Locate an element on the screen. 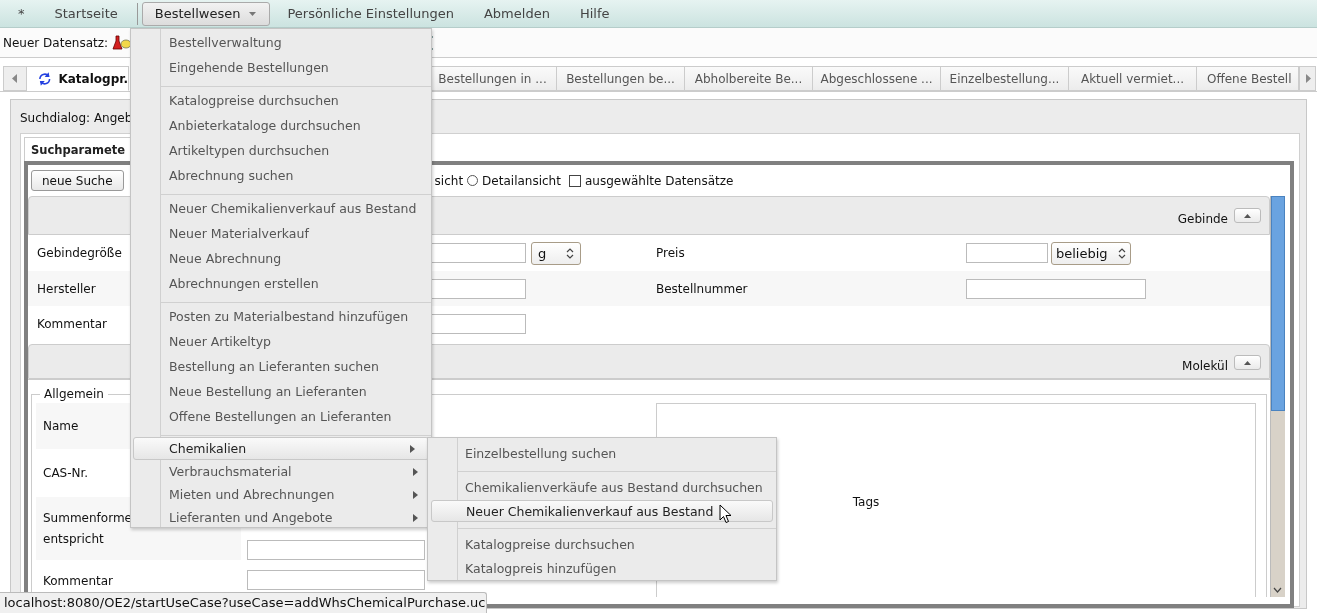 The image size is (1317, 613). tags-label: Tags is located at coordinates (866, 502).